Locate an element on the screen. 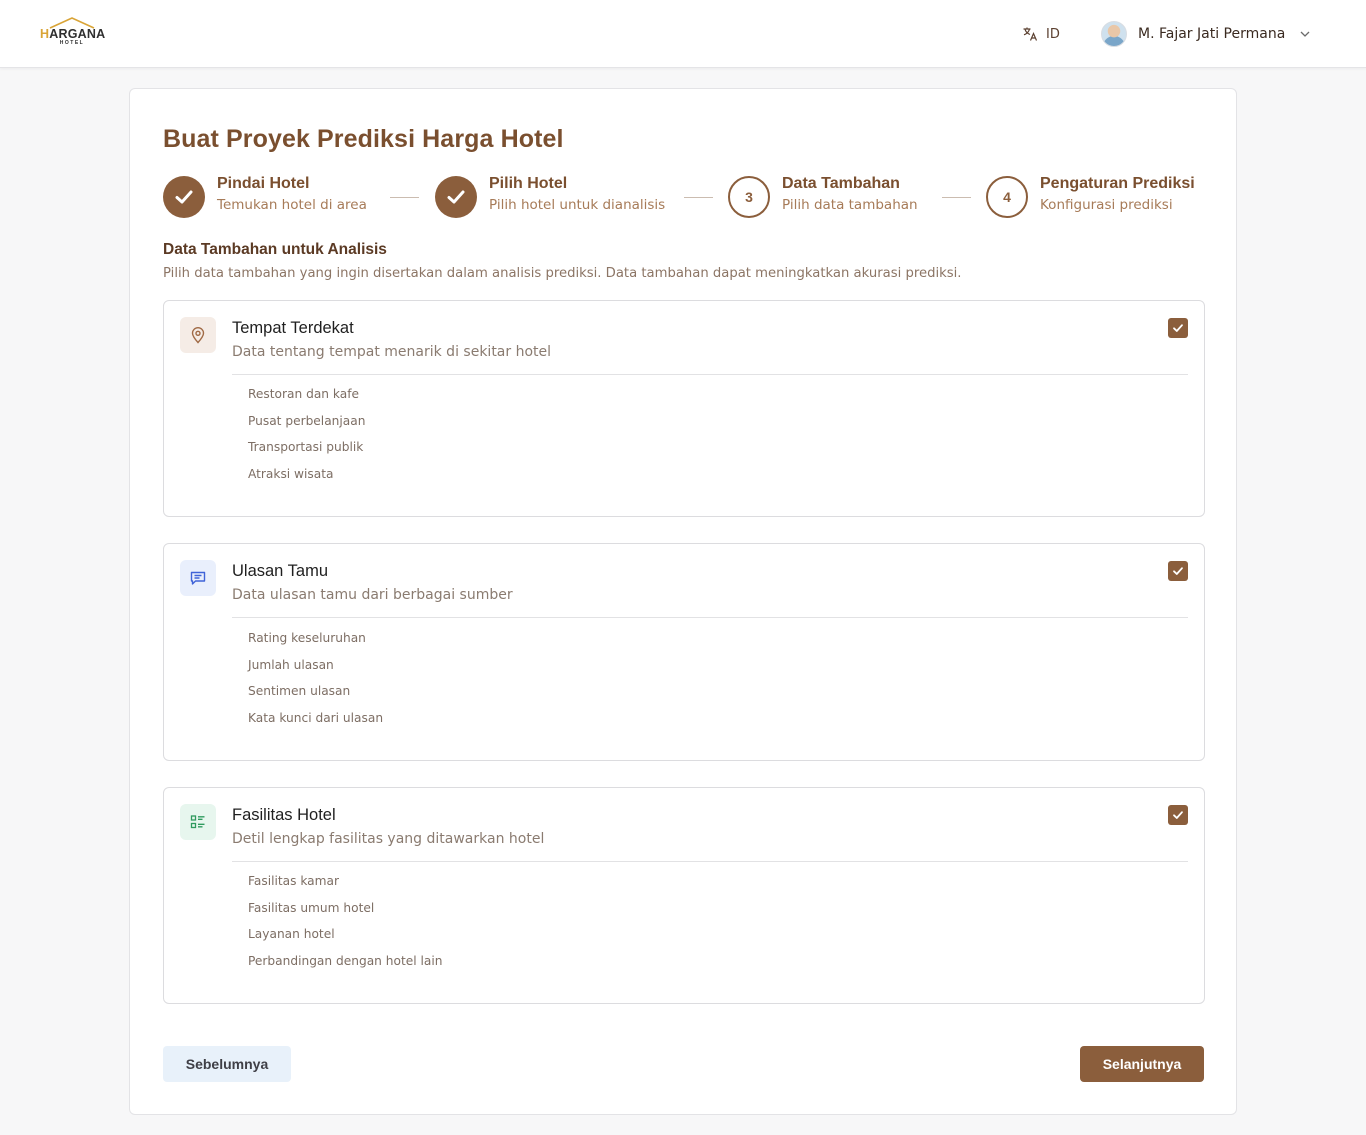  user-name: M. Fajar Jati Permana is located at coordinates (1212, 34).